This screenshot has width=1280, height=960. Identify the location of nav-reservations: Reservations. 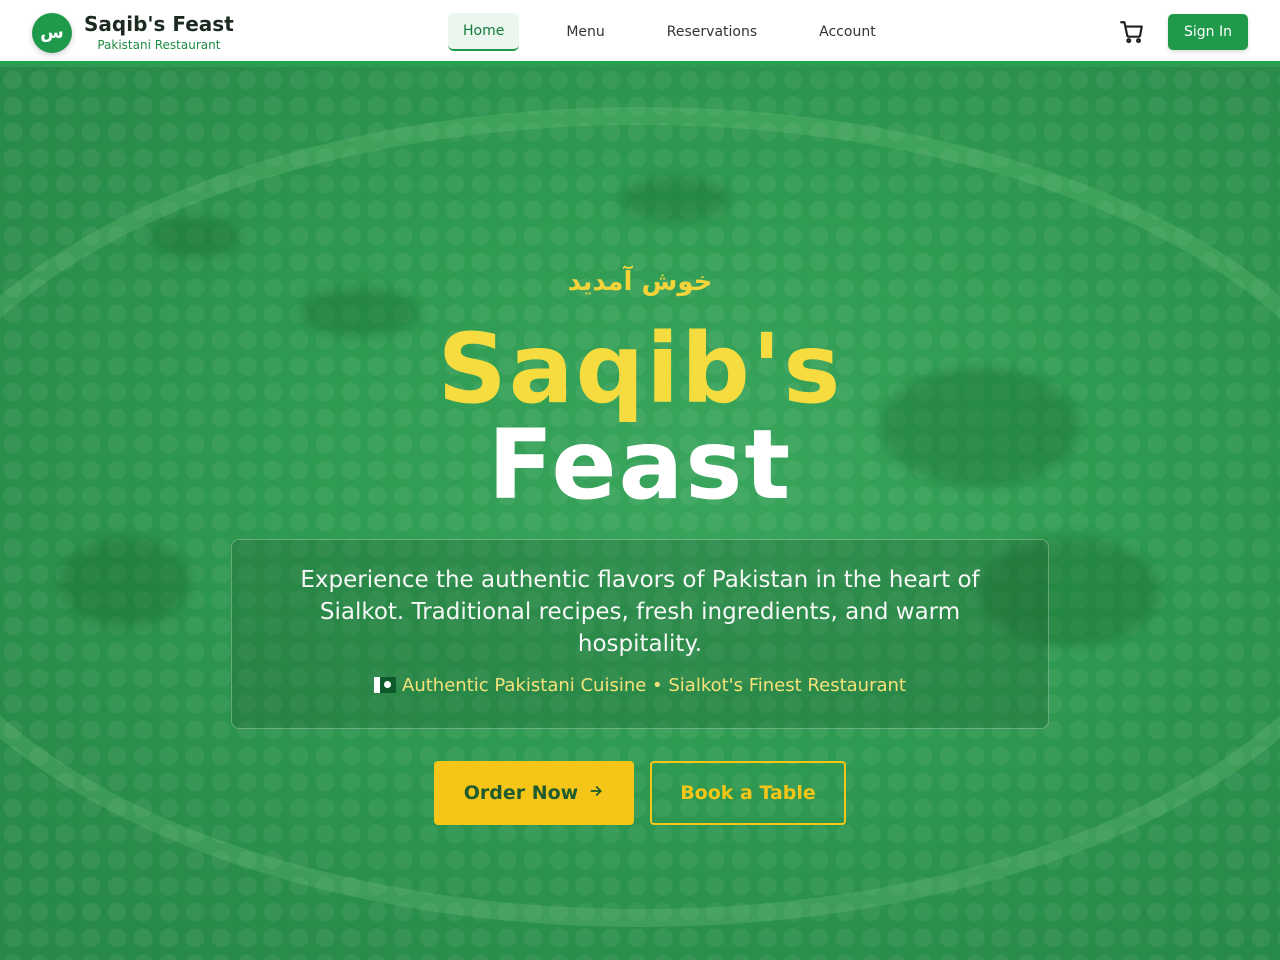
(712, 32).